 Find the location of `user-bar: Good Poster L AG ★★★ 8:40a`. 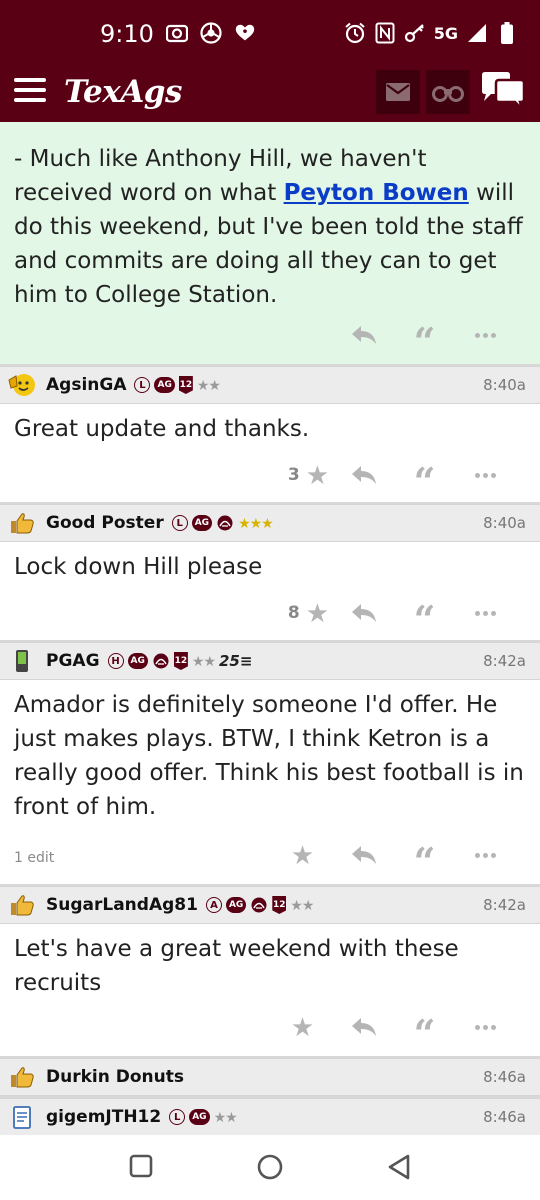

user-bar: Good Poster L AG ★★★ 8:40a is located at coordinates (270, 523).